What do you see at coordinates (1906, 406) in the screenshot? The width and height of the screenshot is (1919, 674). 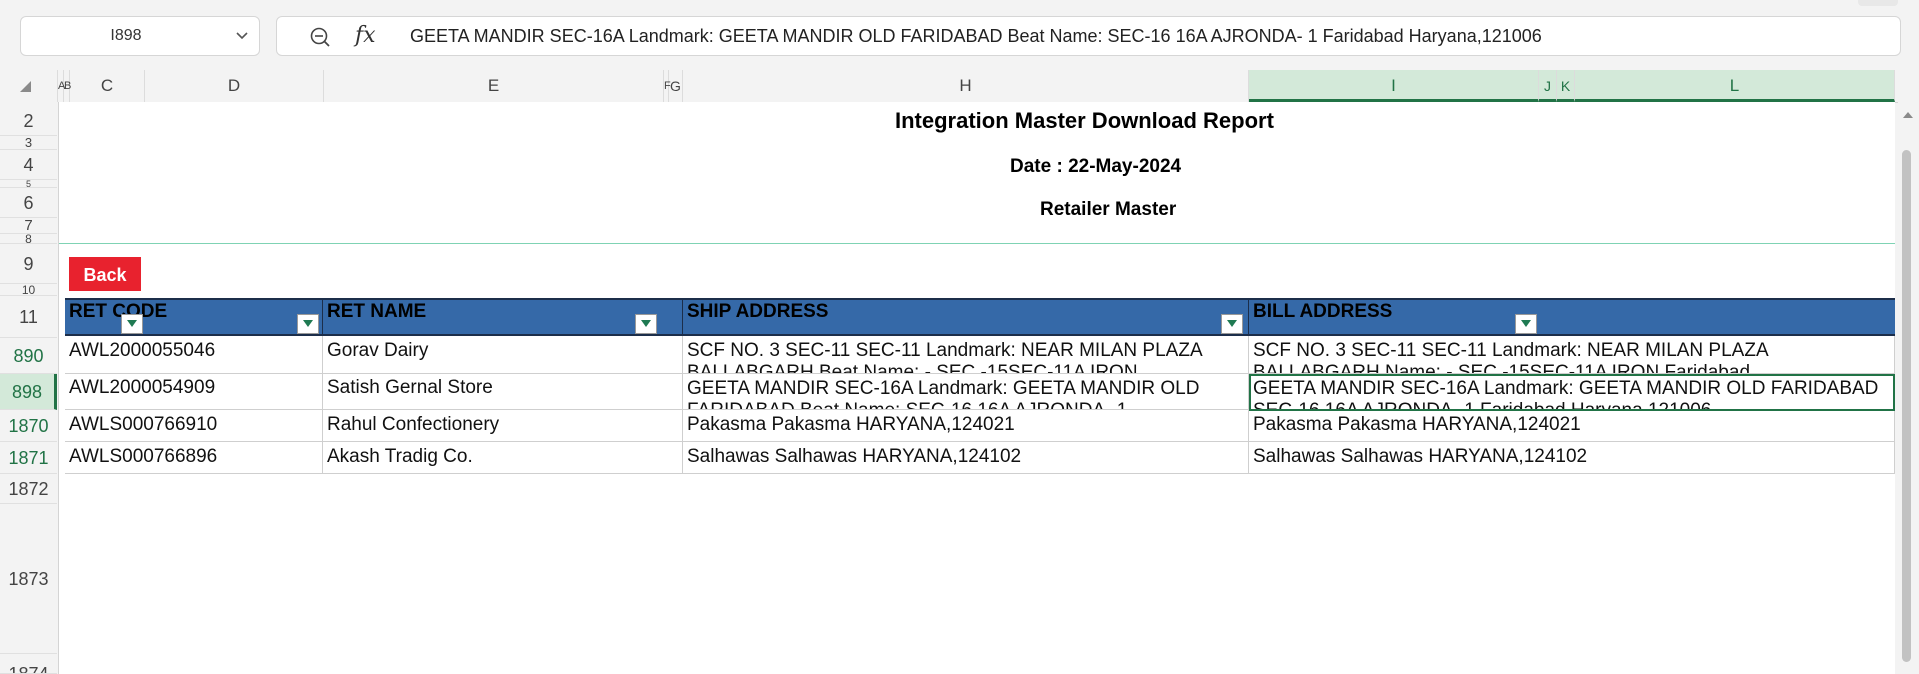 I see `scrollbar-thumb` at bounding box center [1906, 406].